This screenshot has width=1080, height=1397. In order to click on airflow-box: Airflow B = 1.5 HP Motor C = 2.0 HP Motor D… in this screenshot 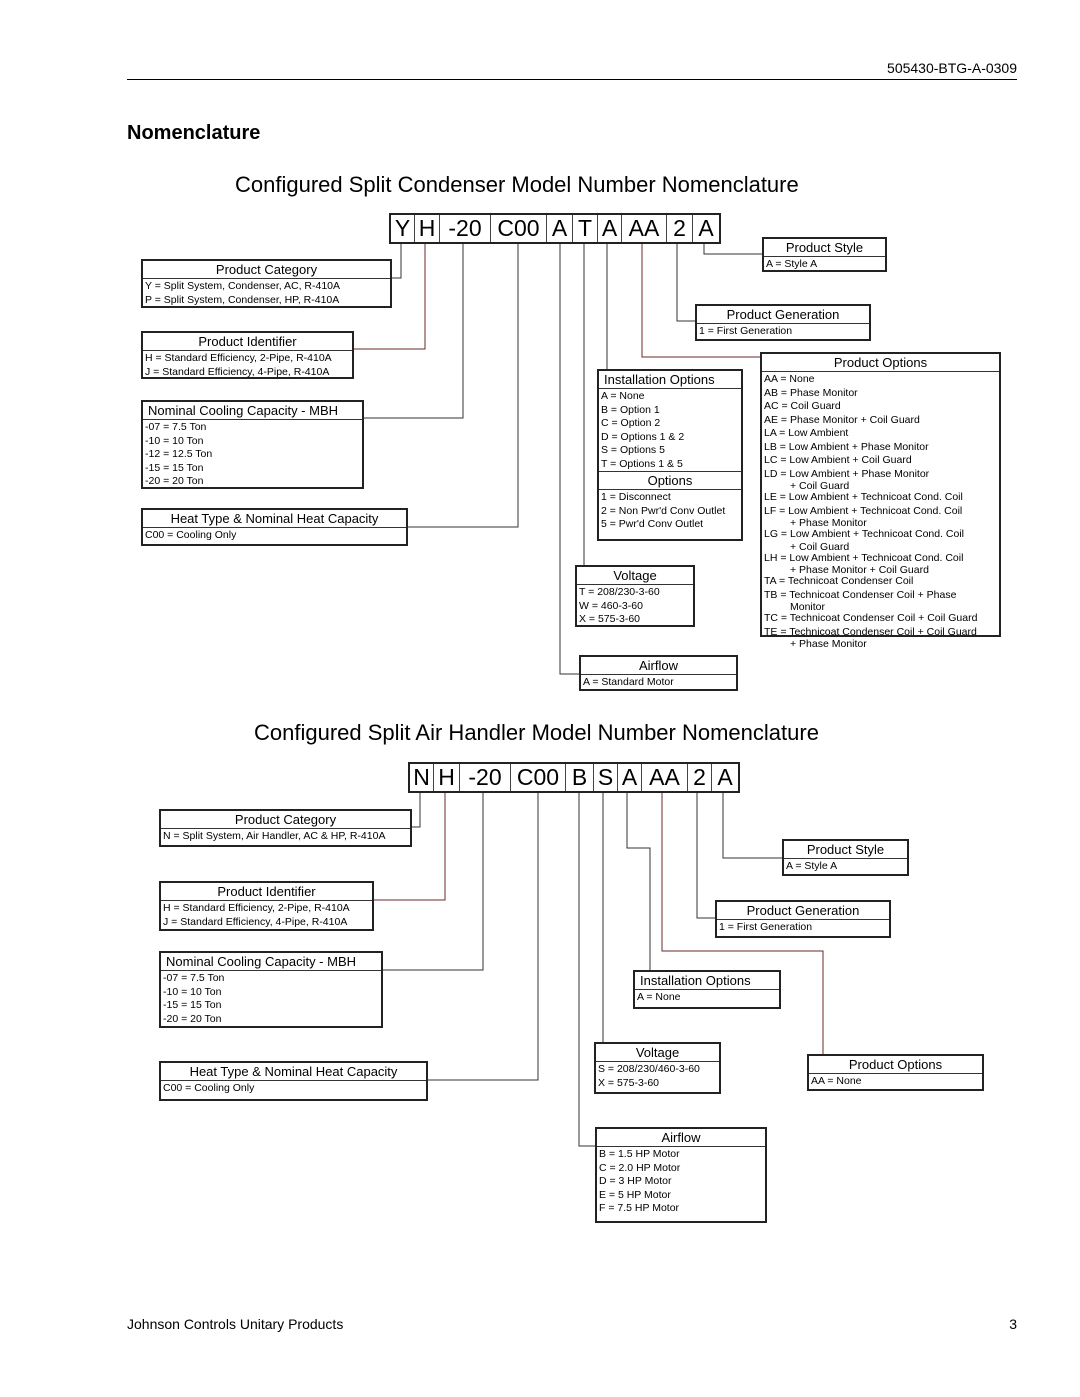, I will do `click(681, 1175)`.